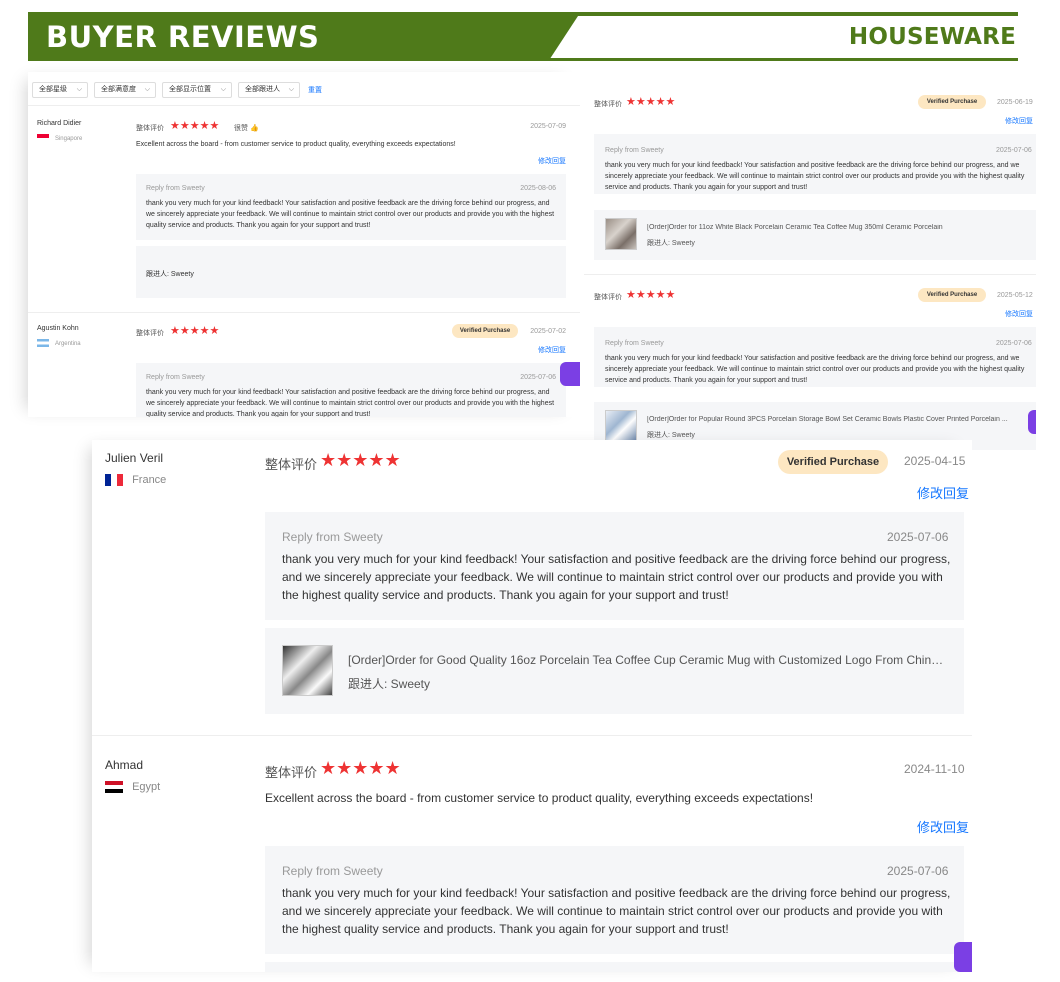 The height and width of the screenshot is (982, 1060). Describe the element at coordinates (124, 765) in the screenshot. I see `reviewer-name: Ahmad` at that location.